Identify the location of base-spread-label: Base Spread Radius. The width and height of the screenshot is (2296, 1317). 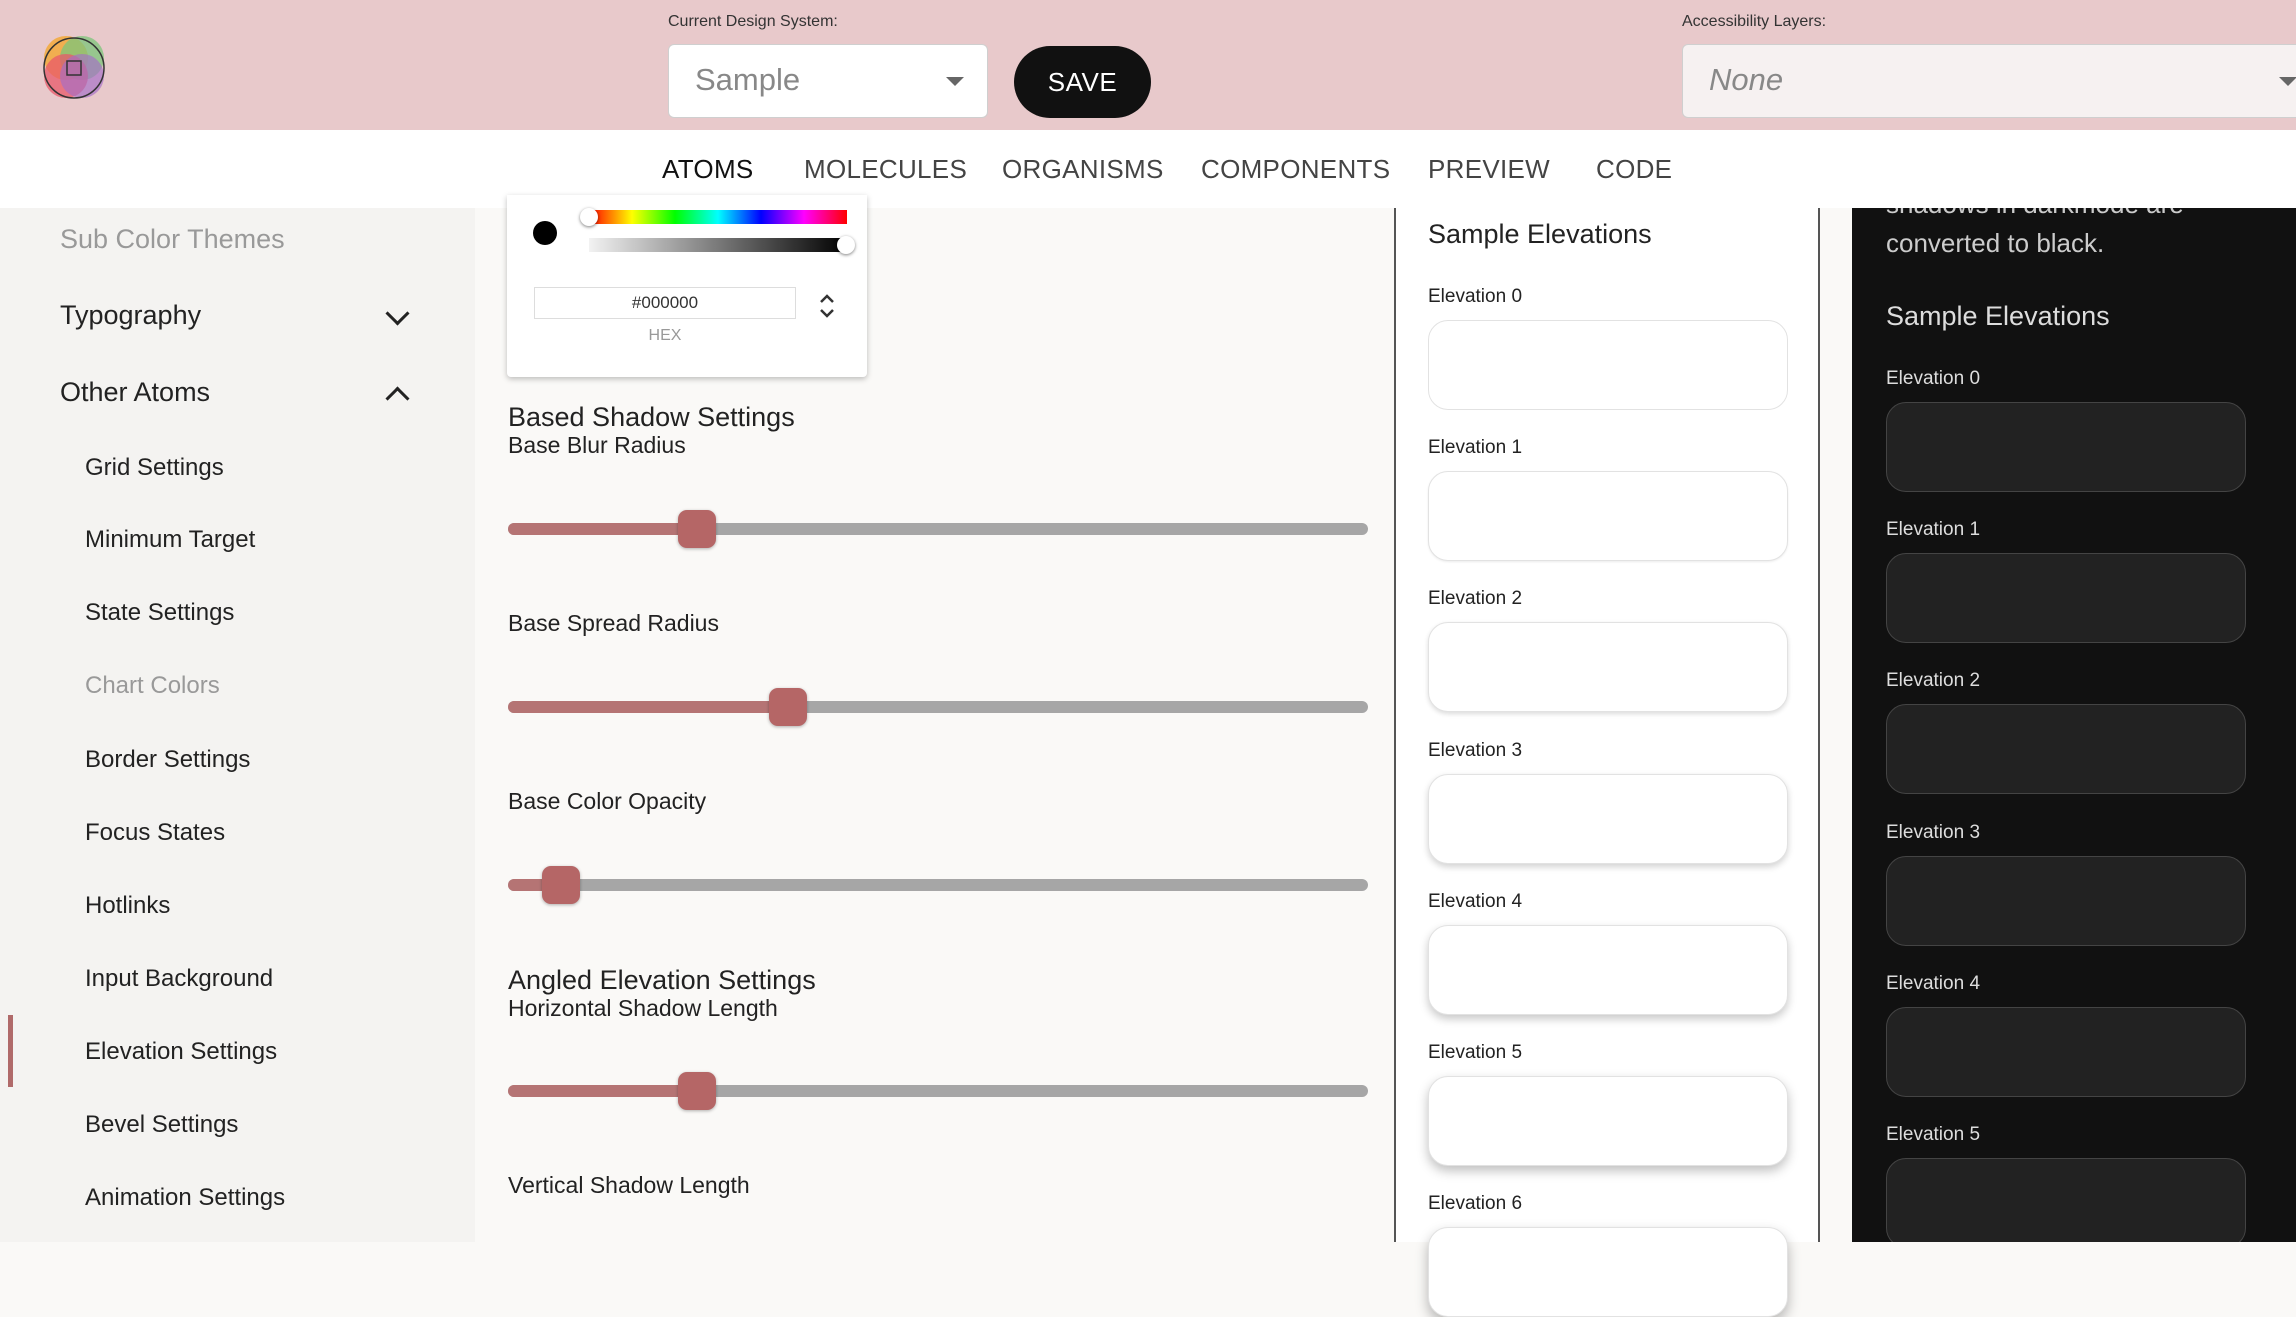
(613, 623).